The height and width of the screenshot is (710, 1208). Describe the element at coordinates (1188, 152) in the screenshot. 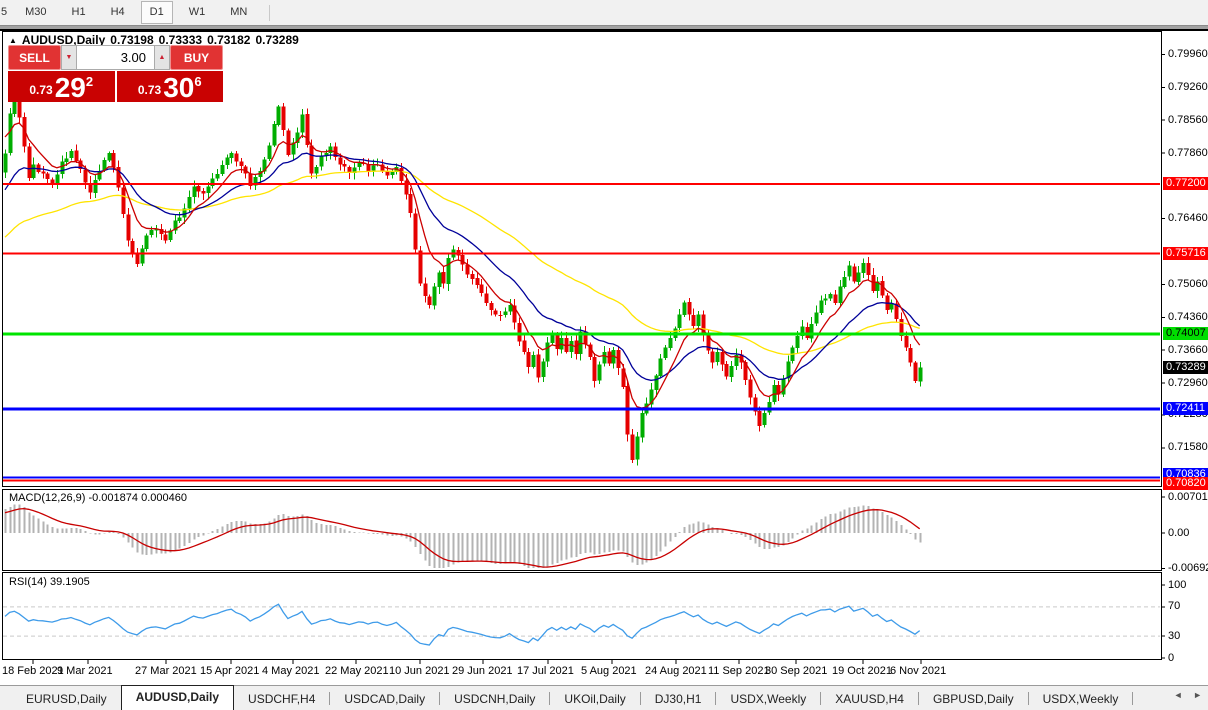

I see `price-tick-0.77860: 0.77860` at that location.